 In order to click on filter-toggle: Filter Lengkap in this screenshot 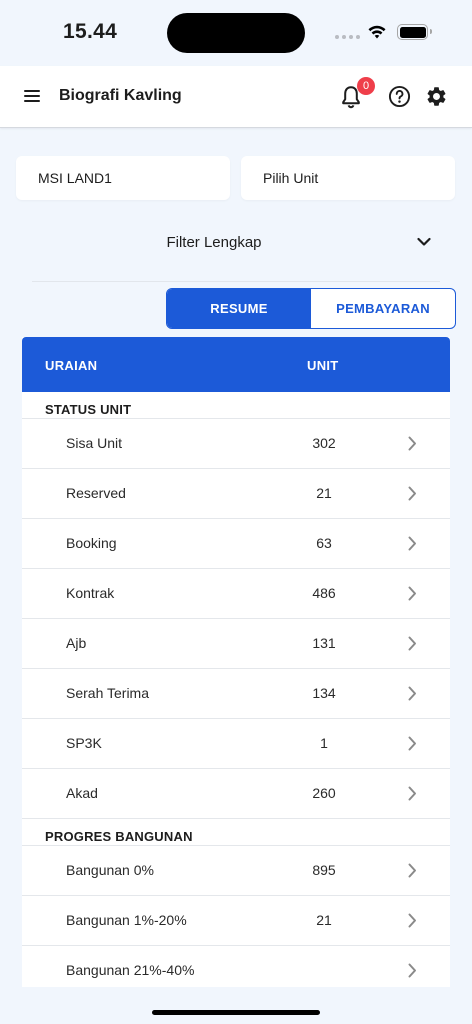, I will do `click(236, 254)`.